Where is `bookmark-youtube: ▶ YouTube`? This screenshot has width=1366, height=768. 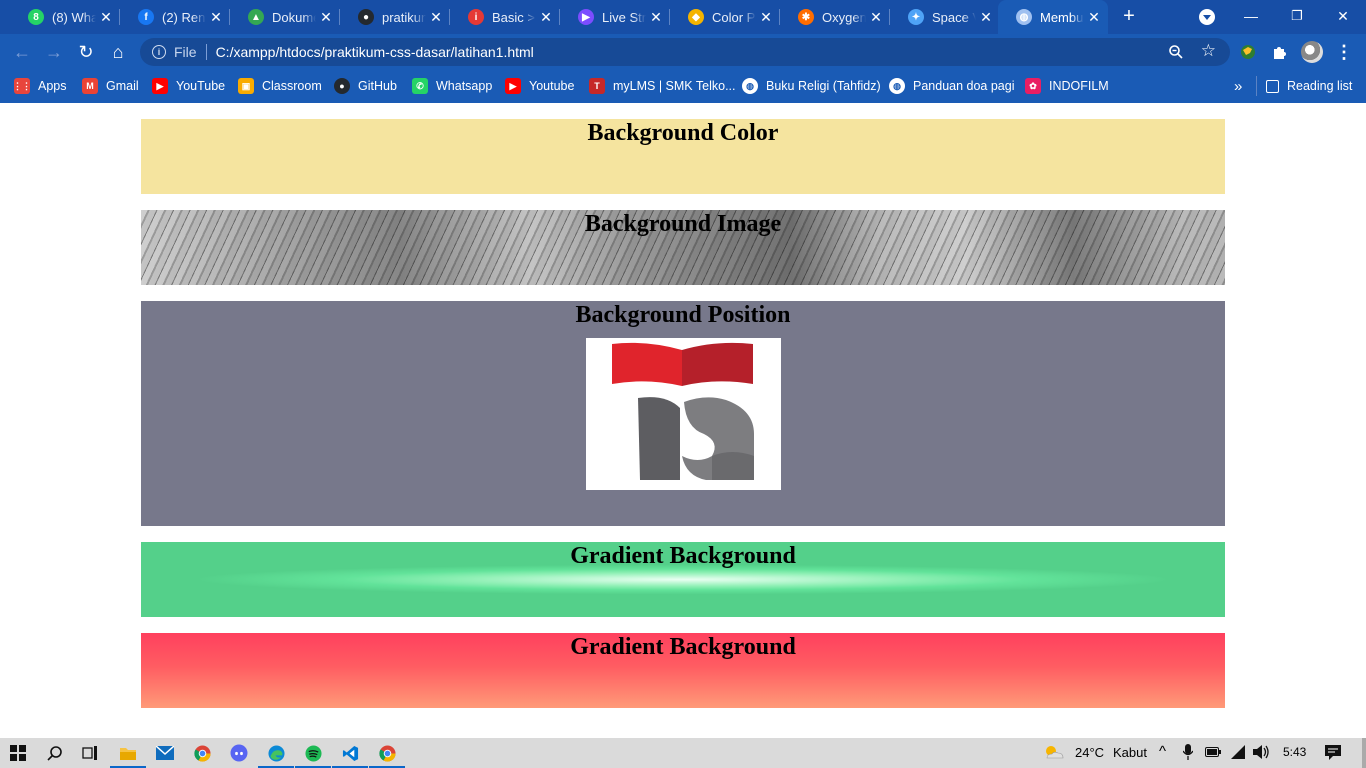
bookmark-youtube: ▶ YouTube is located at coordinates (188, 86).